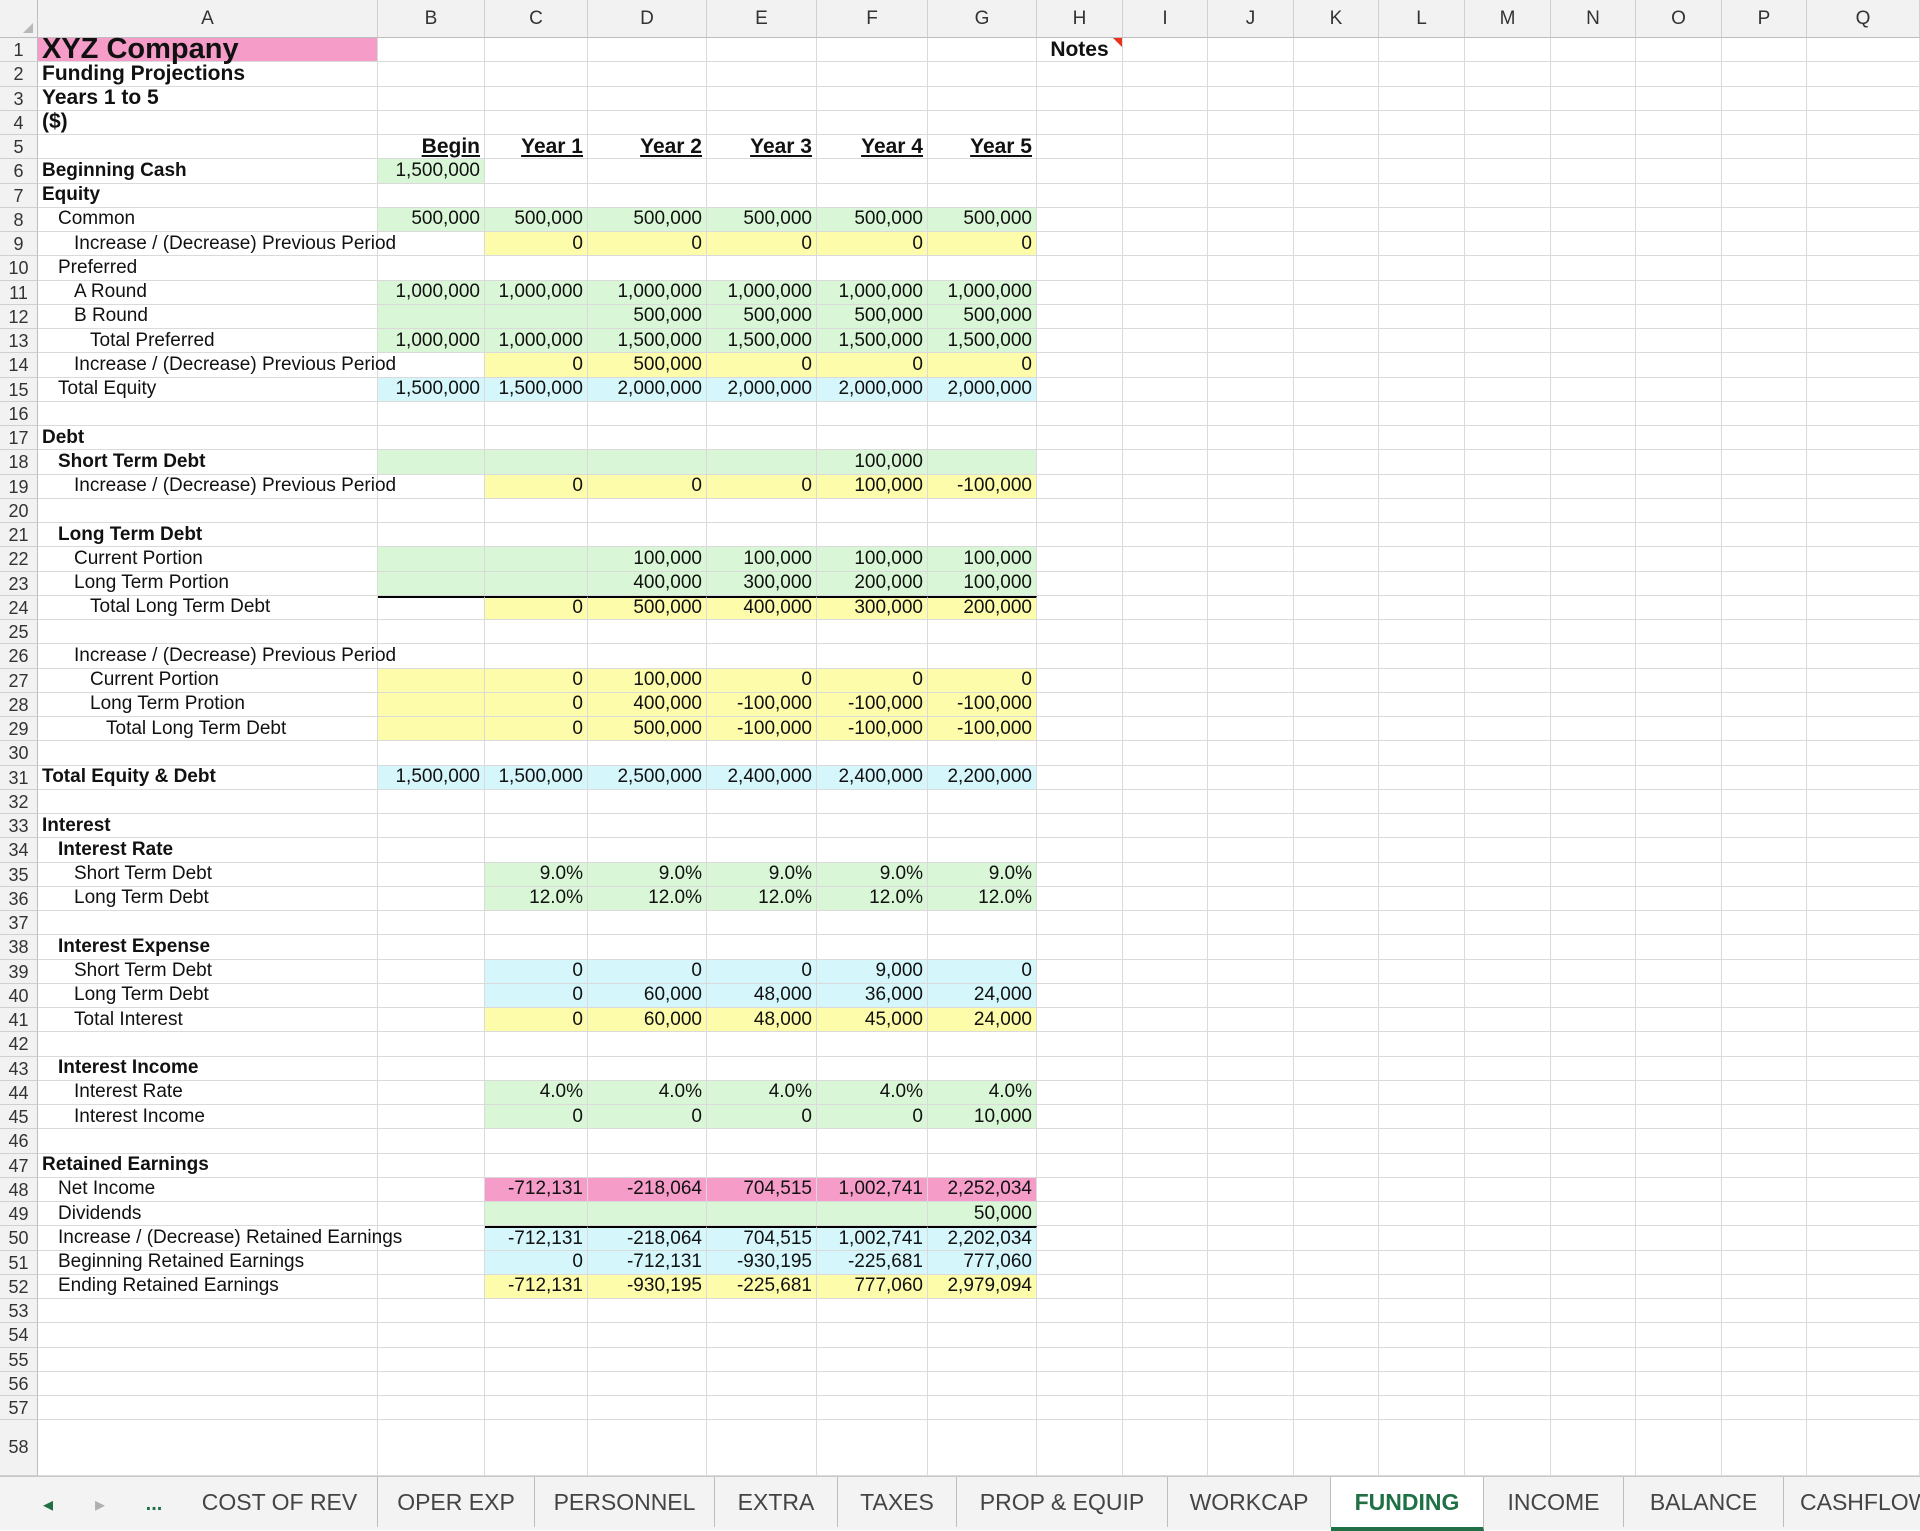 This screenshot has width=1920, height=1531. Describe the element at coordinates (536, 19) in the screenshot. I see `column-header-c: C` at that location.